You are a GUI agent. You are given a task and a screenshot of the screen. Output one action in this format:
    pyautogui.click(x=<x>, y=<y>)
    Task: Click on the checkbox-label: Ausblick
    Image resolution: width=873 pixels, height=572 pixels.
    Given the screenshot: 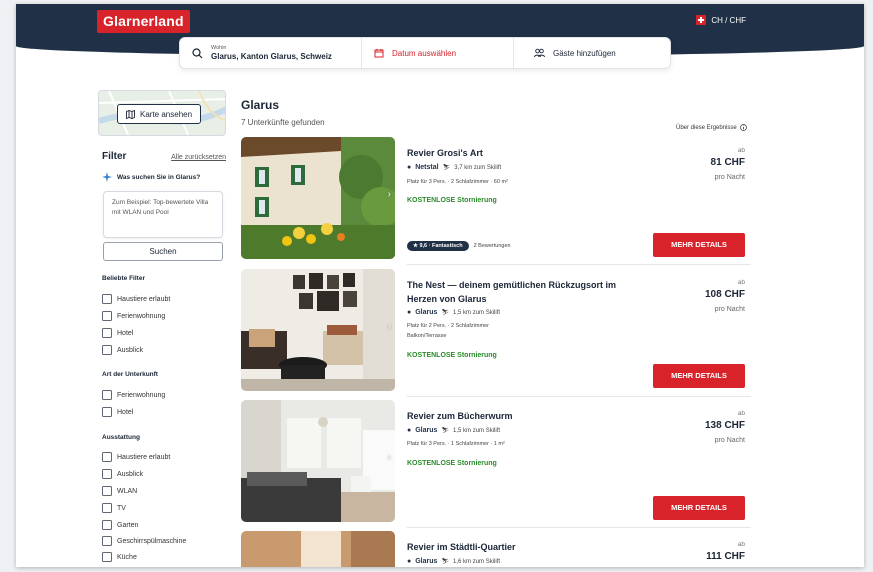 What is the action you would take?
    pyautogui.click(x=130, y=474)
    